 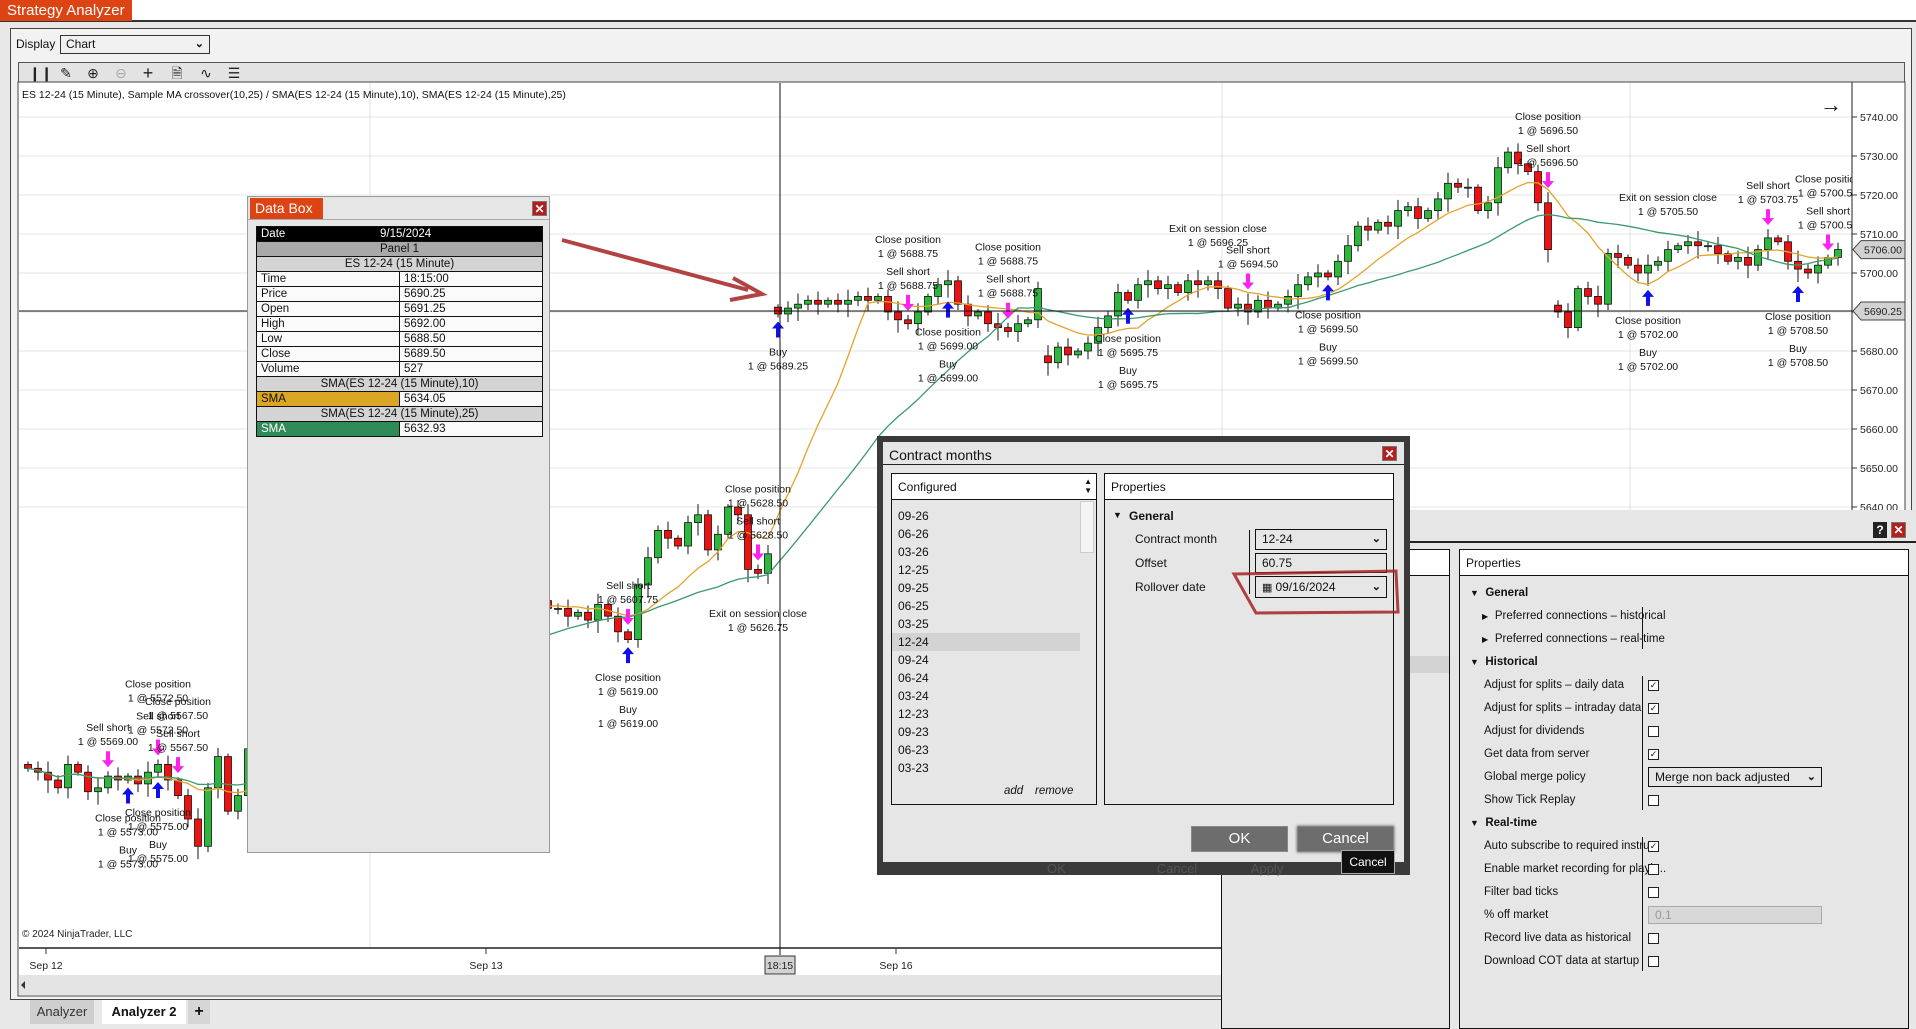 What do you see at coordinates (986, 678) in the screenshot?
I see `contract-month-item: 06-24` at bounding box center [986, 678].